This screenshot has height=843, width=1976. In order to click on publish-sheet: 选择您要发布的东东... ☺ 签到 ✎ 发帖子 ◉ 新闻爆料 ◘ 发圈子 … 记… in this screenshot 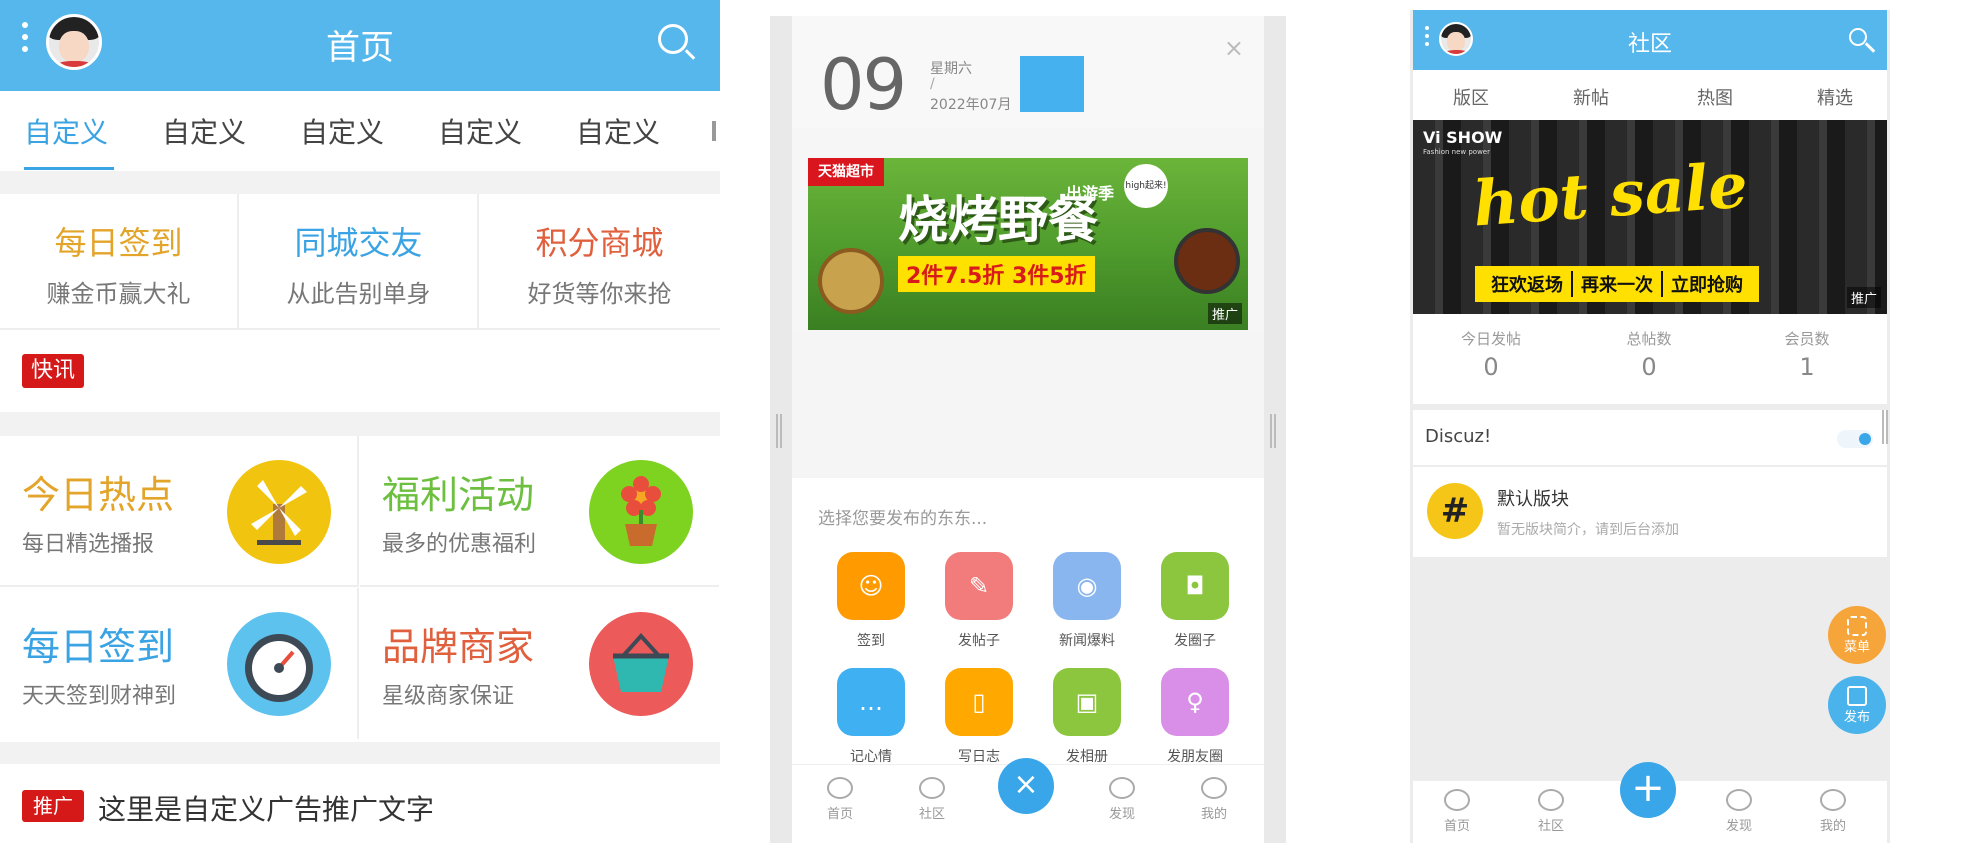, I will do `click(1028, 660)`.